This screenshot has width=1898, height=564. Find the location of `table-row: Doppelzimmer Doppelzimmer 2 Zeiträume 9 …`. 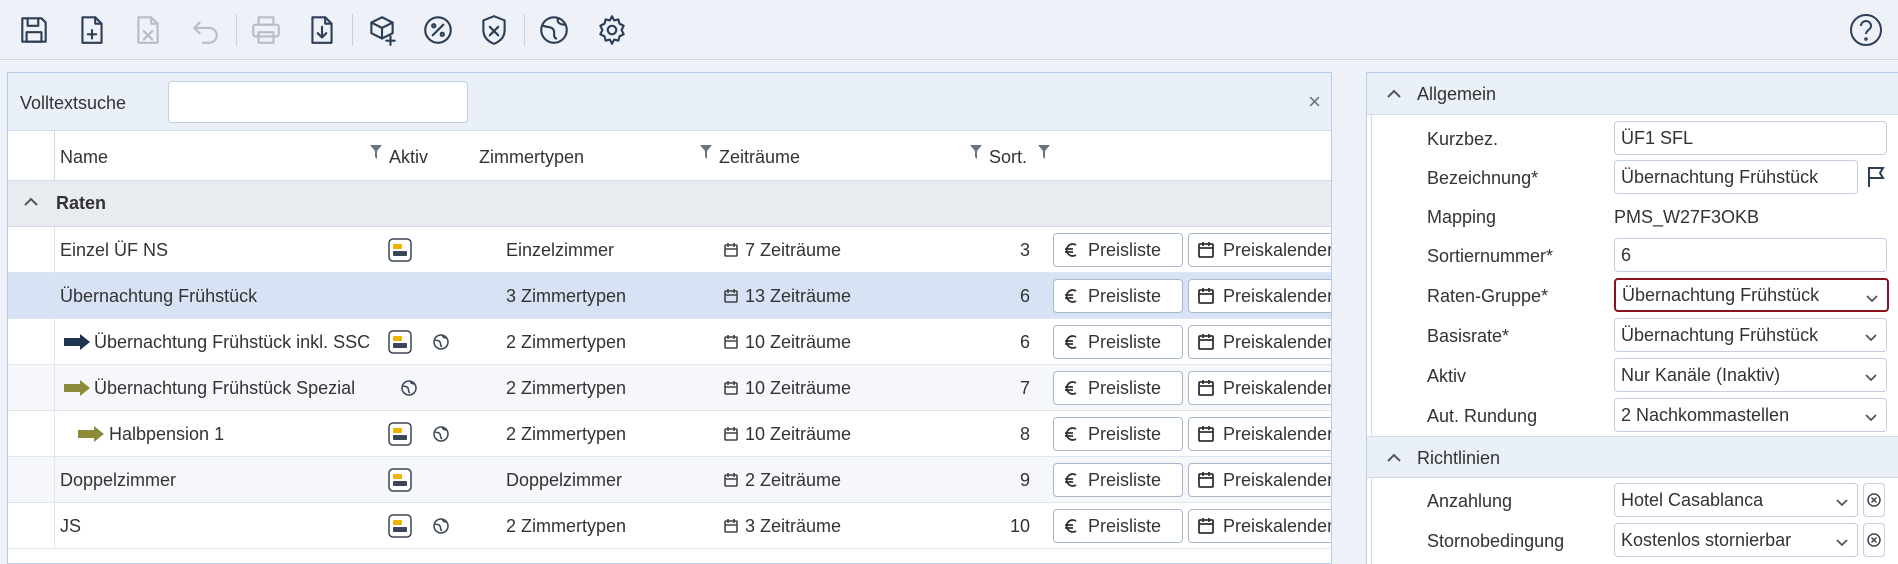

table-row: Doppelzimmer Doppelzimmer 2 Zeiträume 9 … is located at coordinates (669, 480).